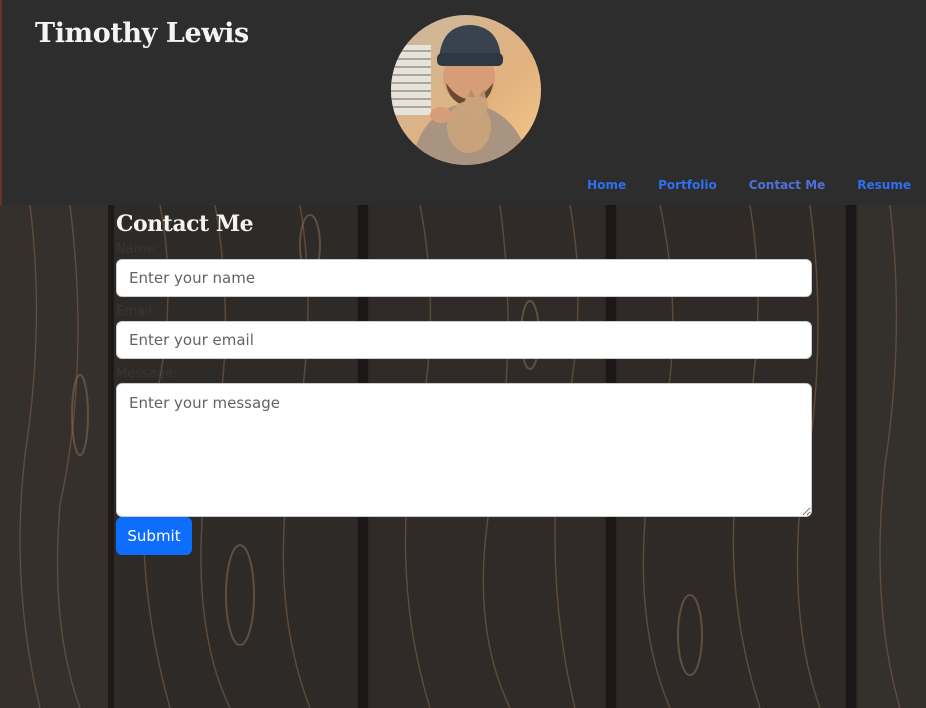 This screenshot has width=926, height=708. What do you see at coordinates (185, 224) in the screenshot?
I see `contact-title: Contact Me` at bounding box center [185, 224].